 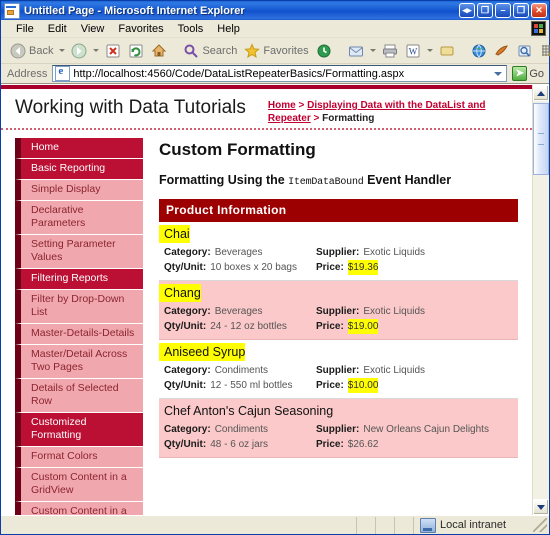 I want to click on mail-icon, so click(x=356, y=51).